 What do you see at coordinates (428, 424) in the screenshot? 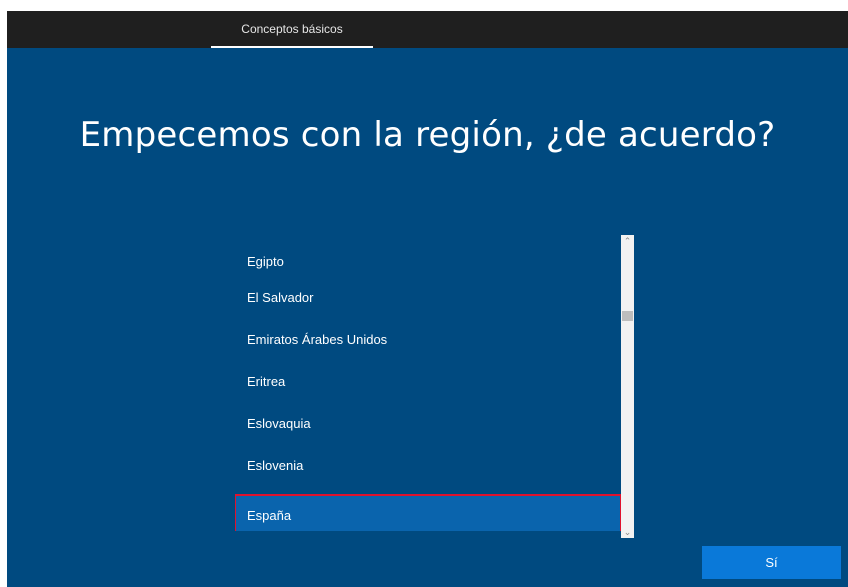
I see `list-item-eslovaquia: Eslovaquia` at bounding box center [428, 424].